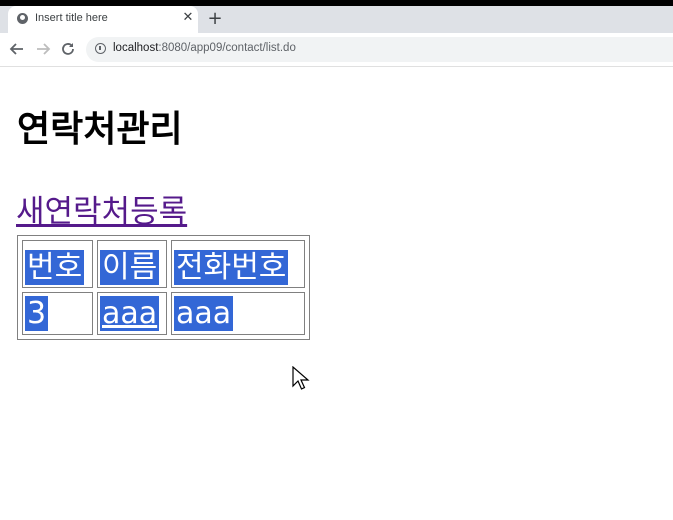 The image size is (673, 520). I want to click on globe-icon, so click(22, 18).